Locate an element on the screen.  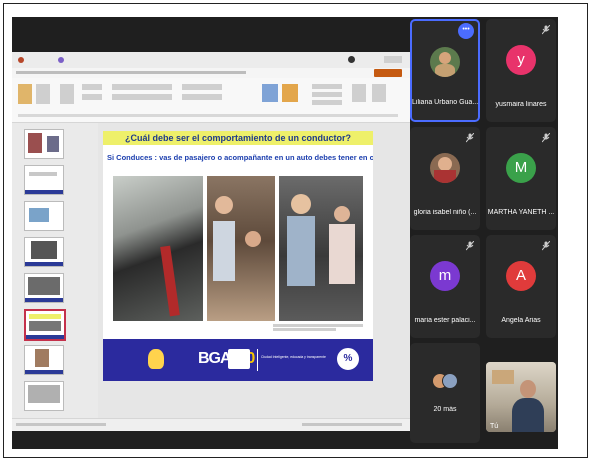
more-participants-tile: 20 más is located at coordinates (445, 393).